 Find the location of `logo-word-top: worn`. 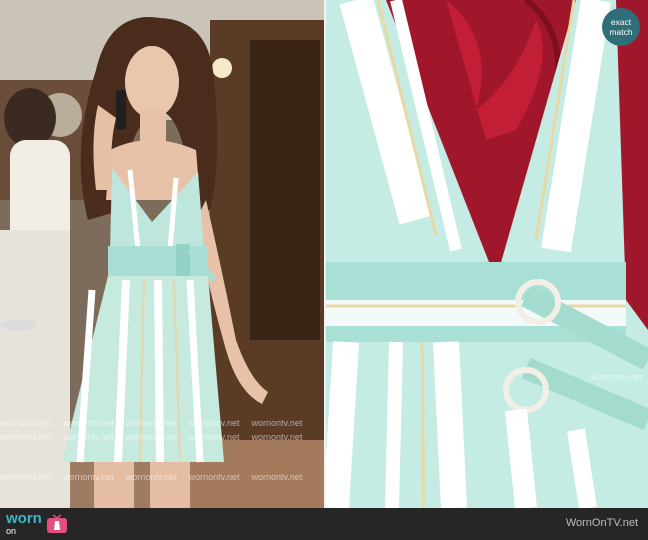

logo-word-top: worn is located at coordinates (24, 518).